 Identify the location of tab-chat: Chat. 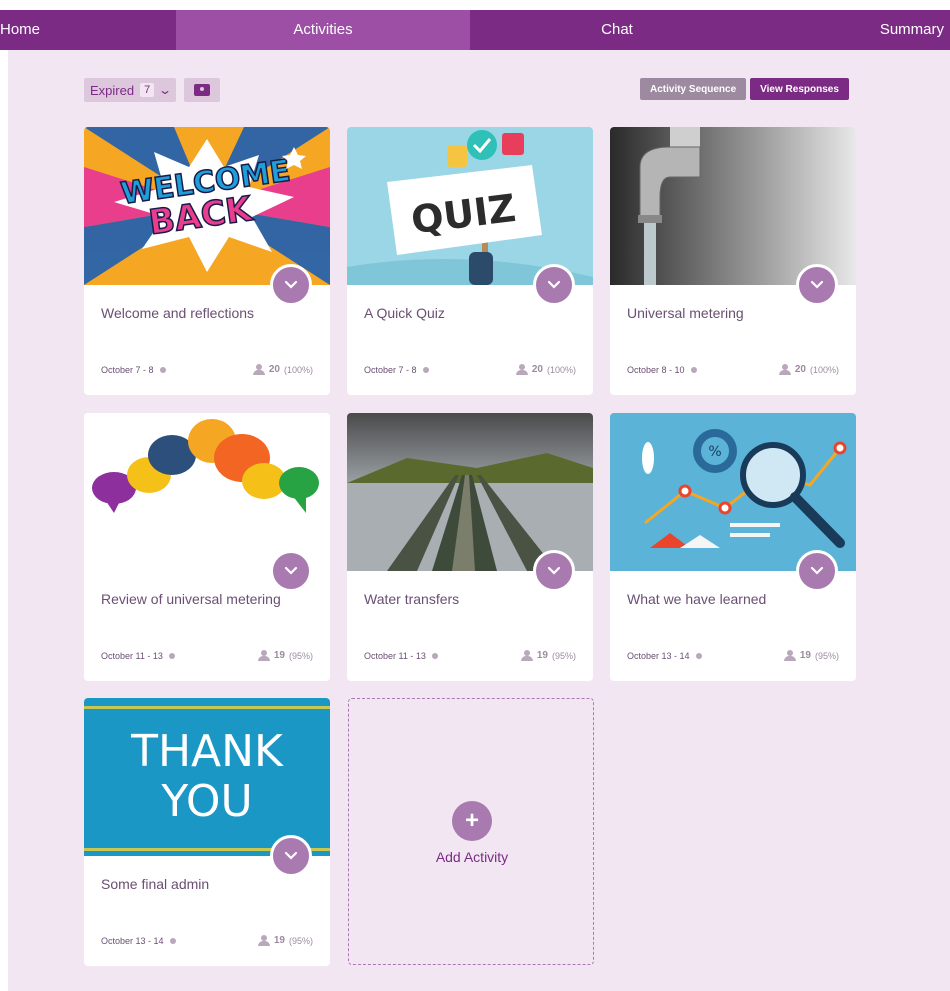
(617, 30).